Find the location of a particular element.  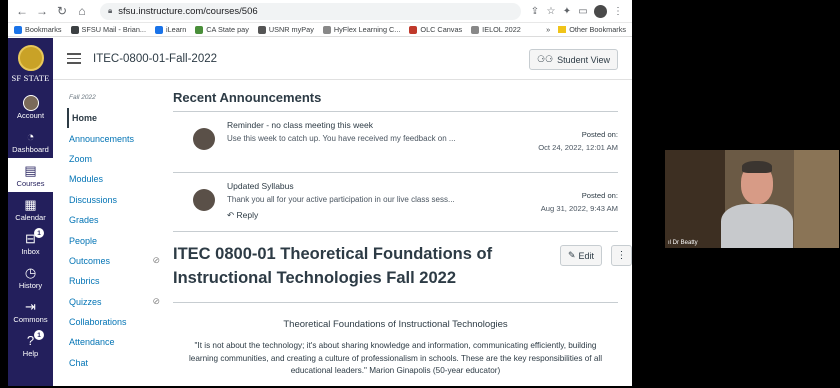

star-icon is located at coordinates (18, 29).